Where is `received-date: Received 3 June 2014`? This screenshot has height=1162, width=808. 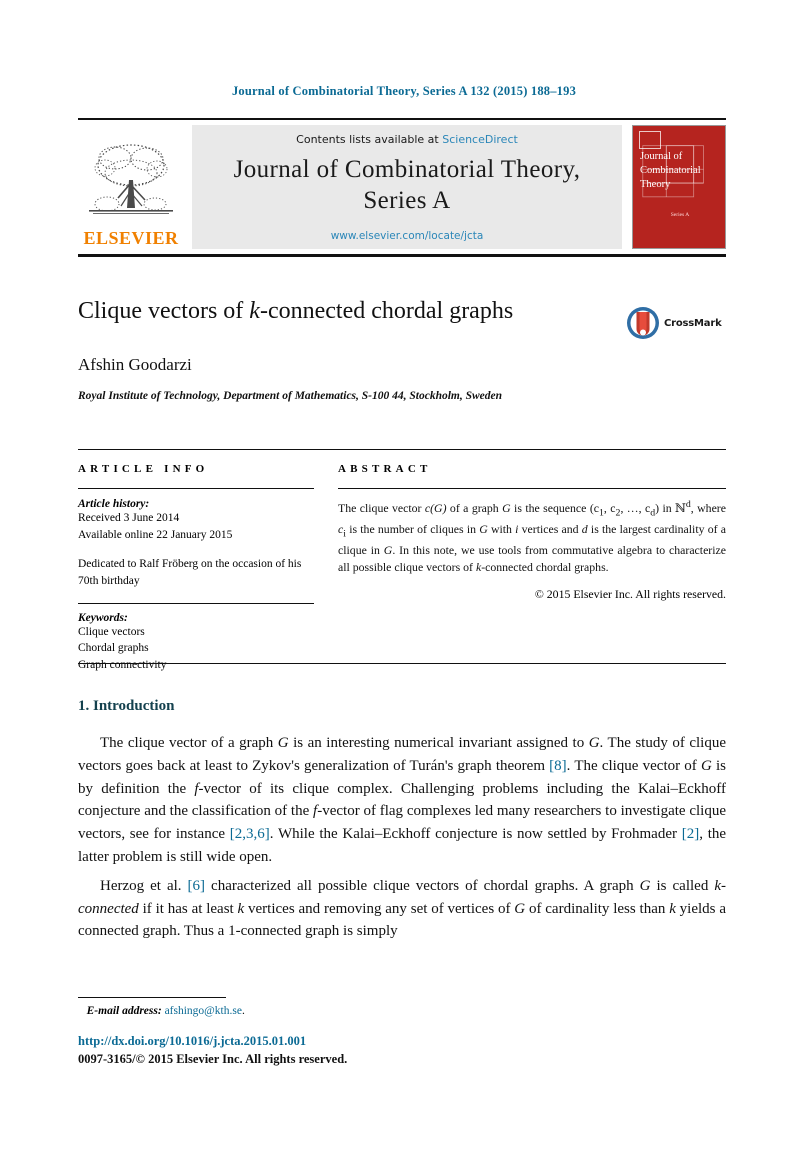
received-date: Received 3 June 2014 is located at coordinates (129, 518).